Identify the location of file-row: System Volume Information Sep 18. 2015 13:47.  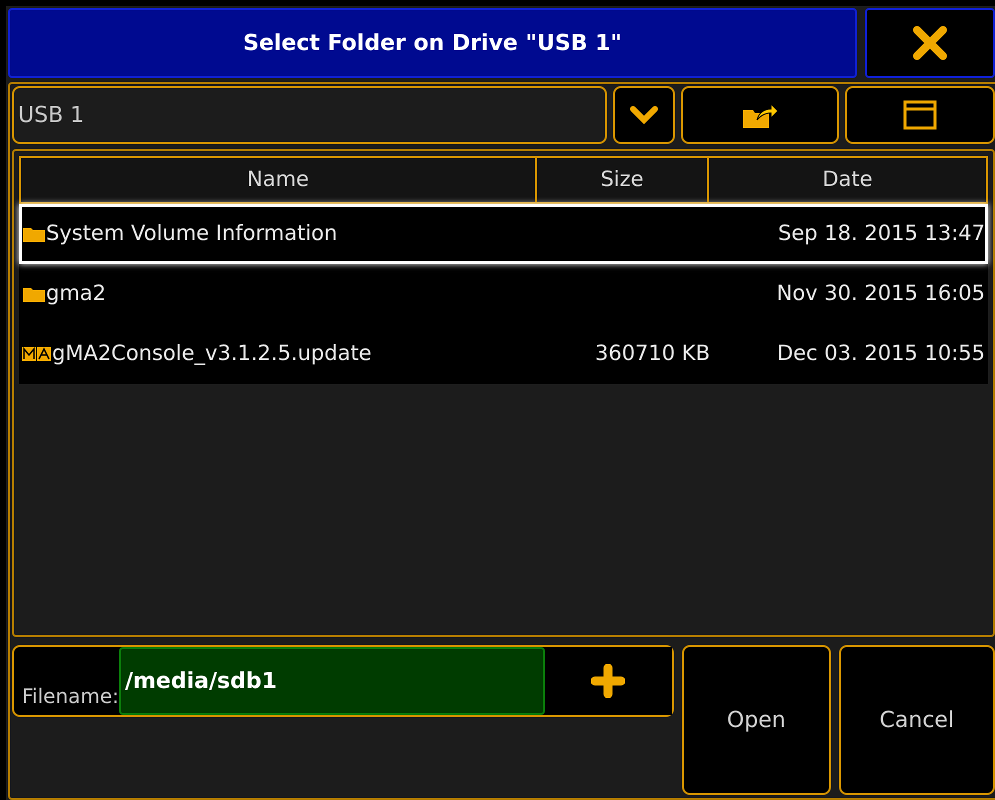
(503, 234).